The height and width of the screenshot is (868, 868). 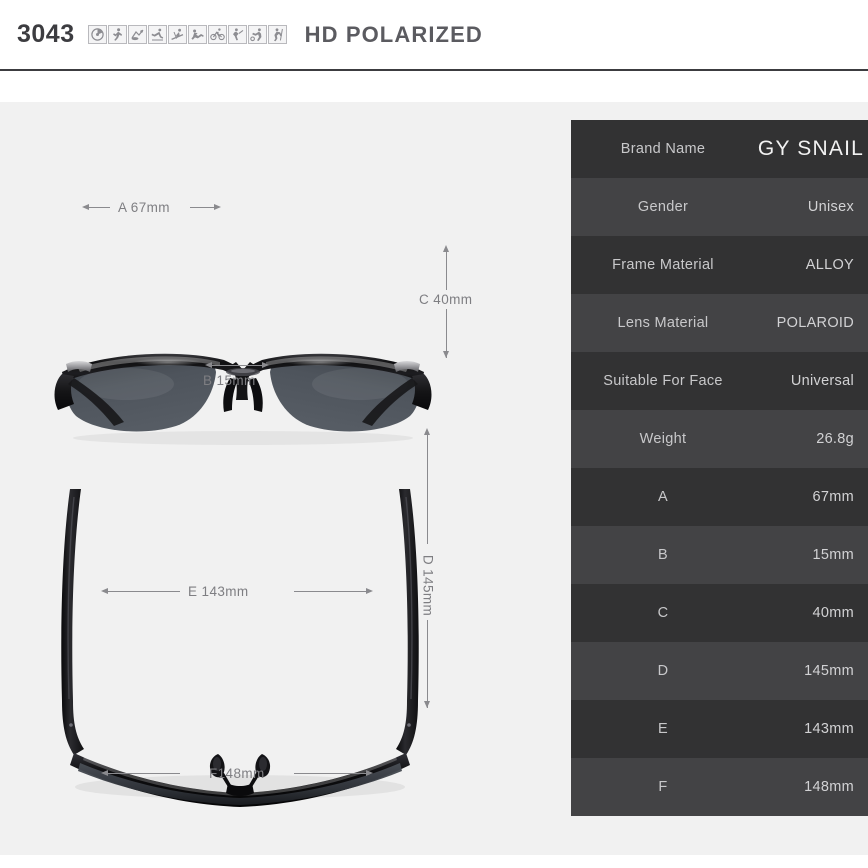 I want to click on dim-f-line-left, so click(x=143, y=773).